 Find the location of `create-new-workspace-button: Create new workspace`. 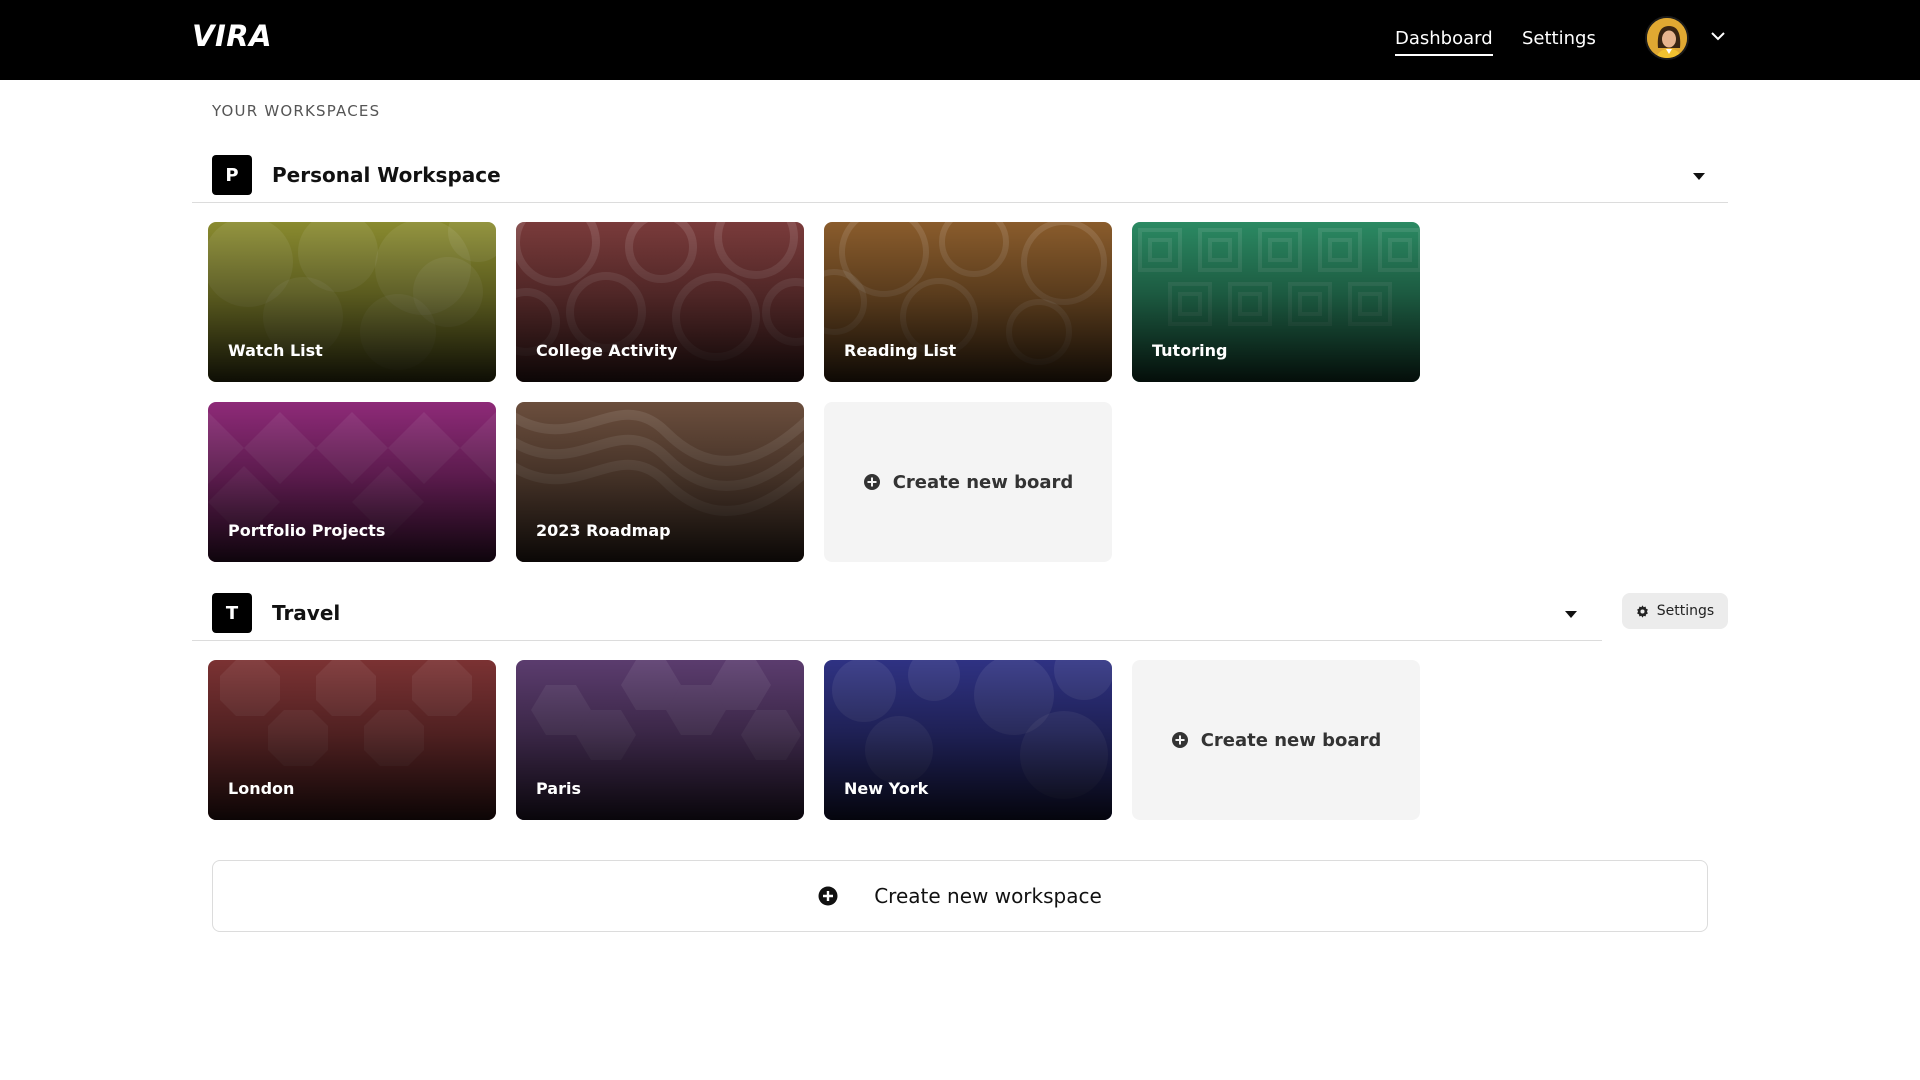

create-new-workspace-button: Create new workspace is located at coordinates (960, 896).